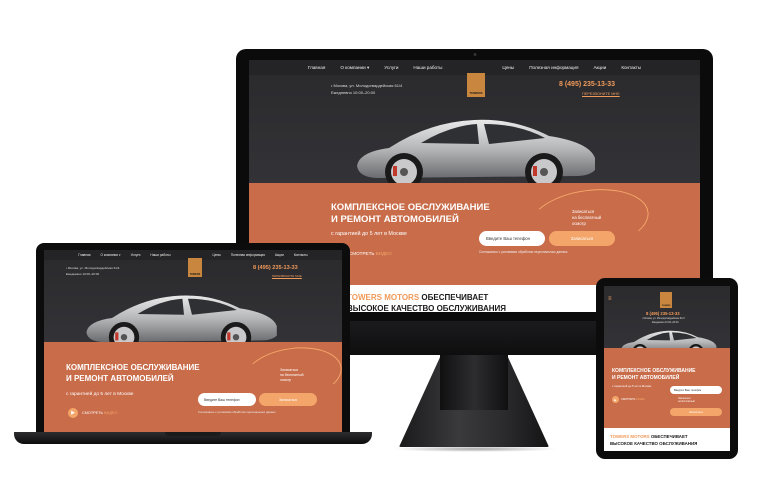 This screenshot has height=490, width=767. Describe the element at coordinates (582, 238) in the screenshot. I see `submit-button: Записаться` at that location.